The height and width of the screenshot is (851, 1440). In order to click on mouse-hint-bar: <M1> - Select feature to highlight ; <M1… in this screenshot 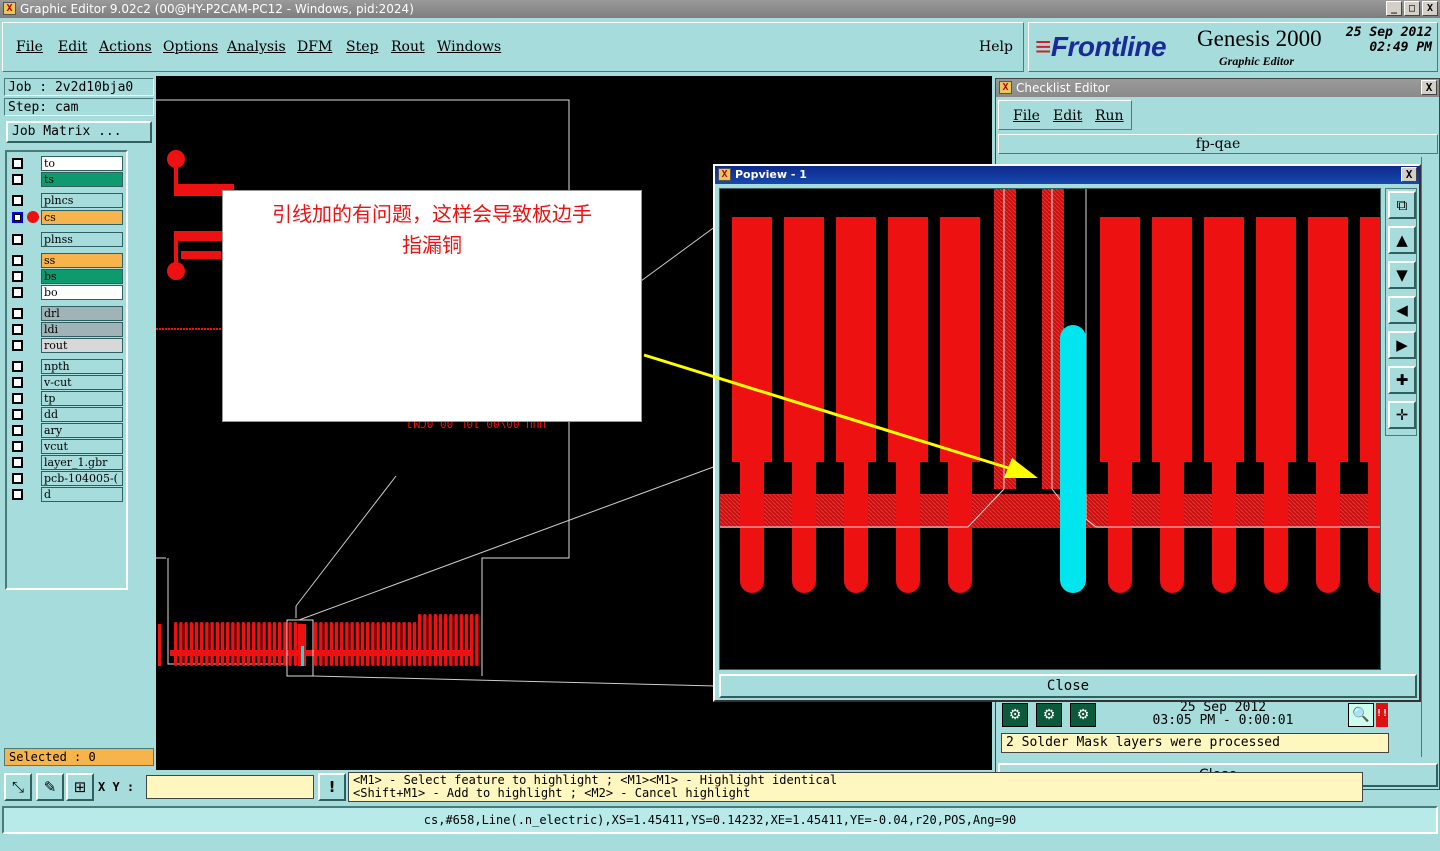, I will do `click(855, 787)`.